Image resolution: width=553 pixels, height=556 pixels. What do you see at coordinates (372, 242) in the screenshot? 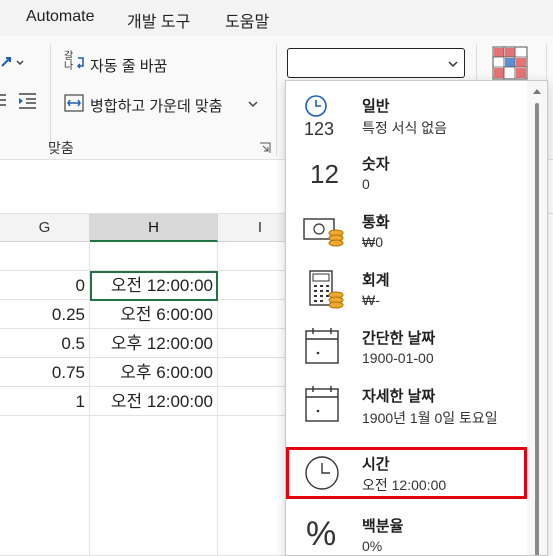
I see `format-example: ₩0` at bounding box center [372, 242].